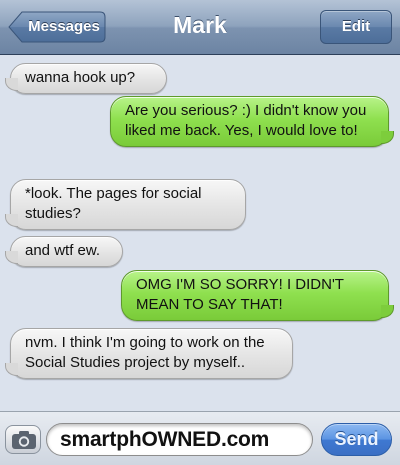  What do you see at coordinates (86, 78) in the screenshot?
I see `message-bubble-received: wanna hook up?` at bounding box center [86, 78].